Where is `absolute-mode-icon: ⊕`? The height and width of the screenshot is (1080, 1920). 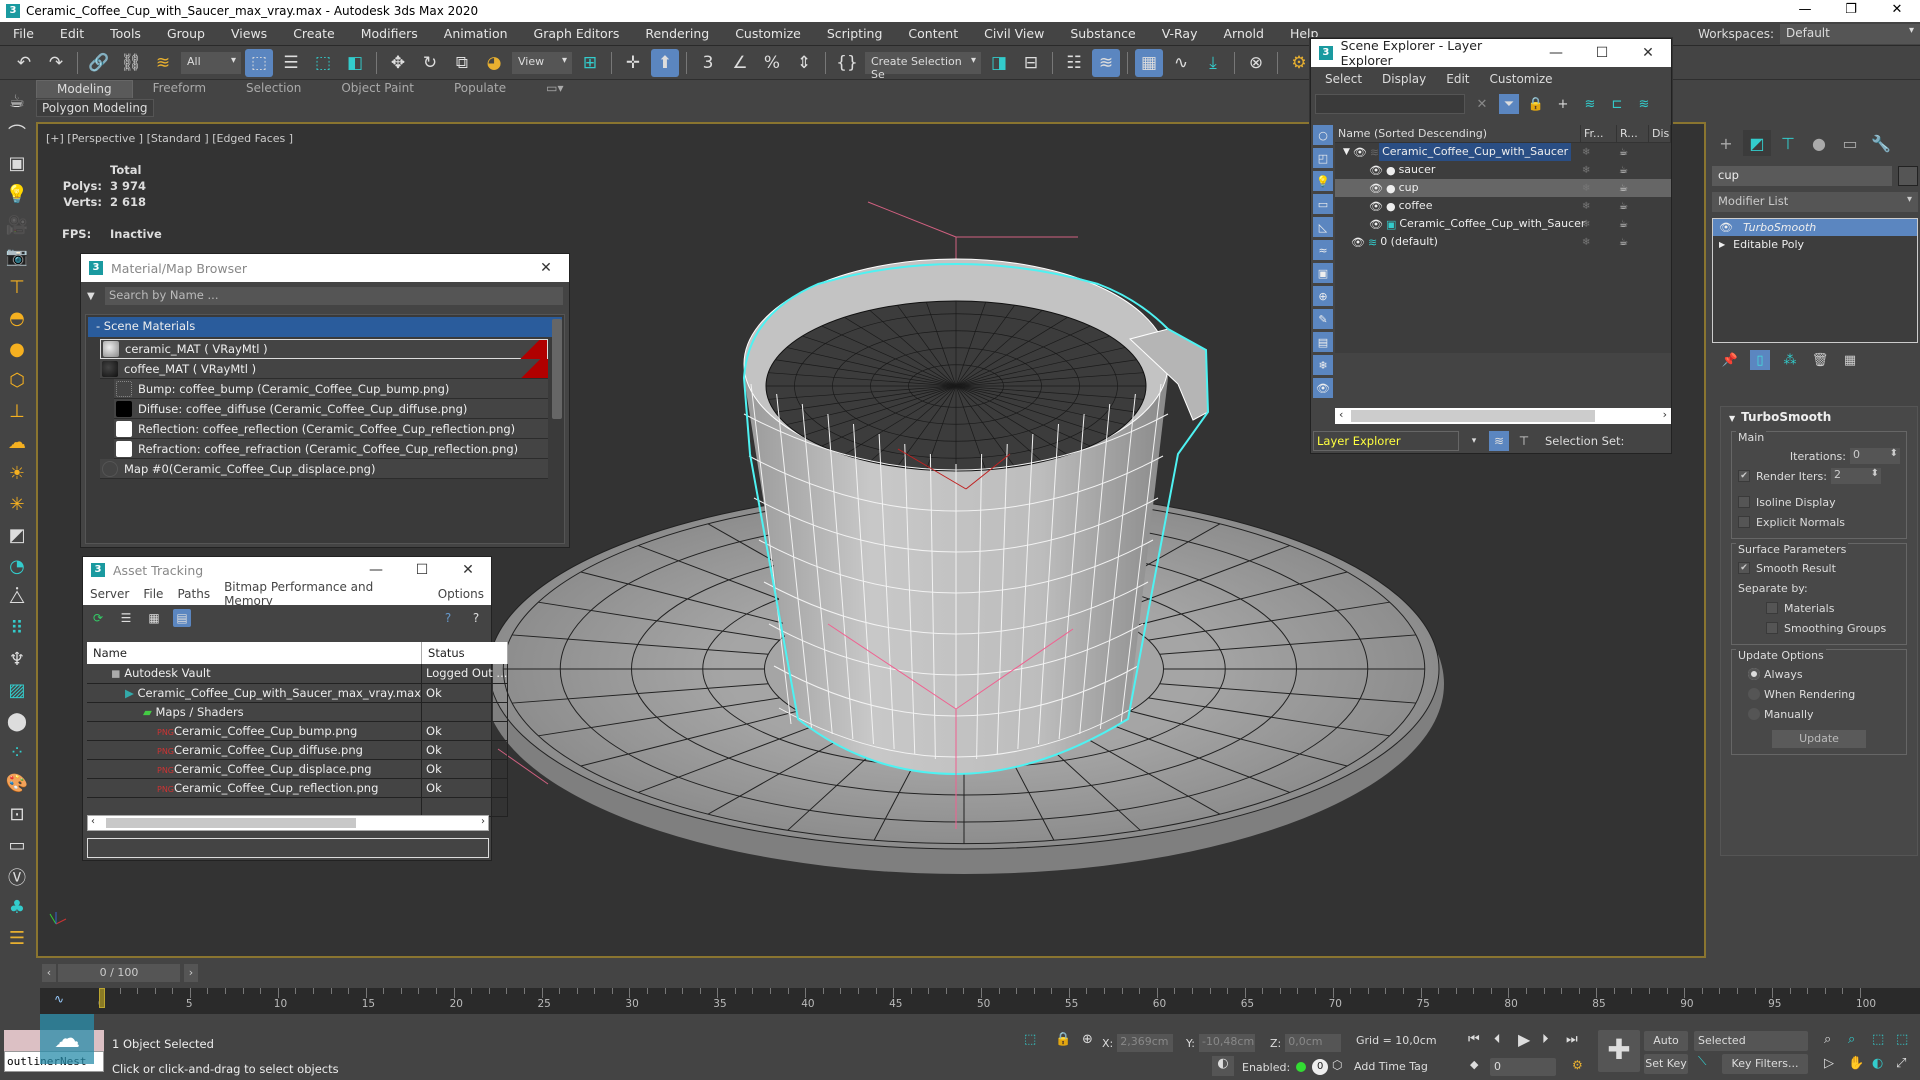 absolute-mode-icon: ⊕ is located at coordinates (1087, 1039).